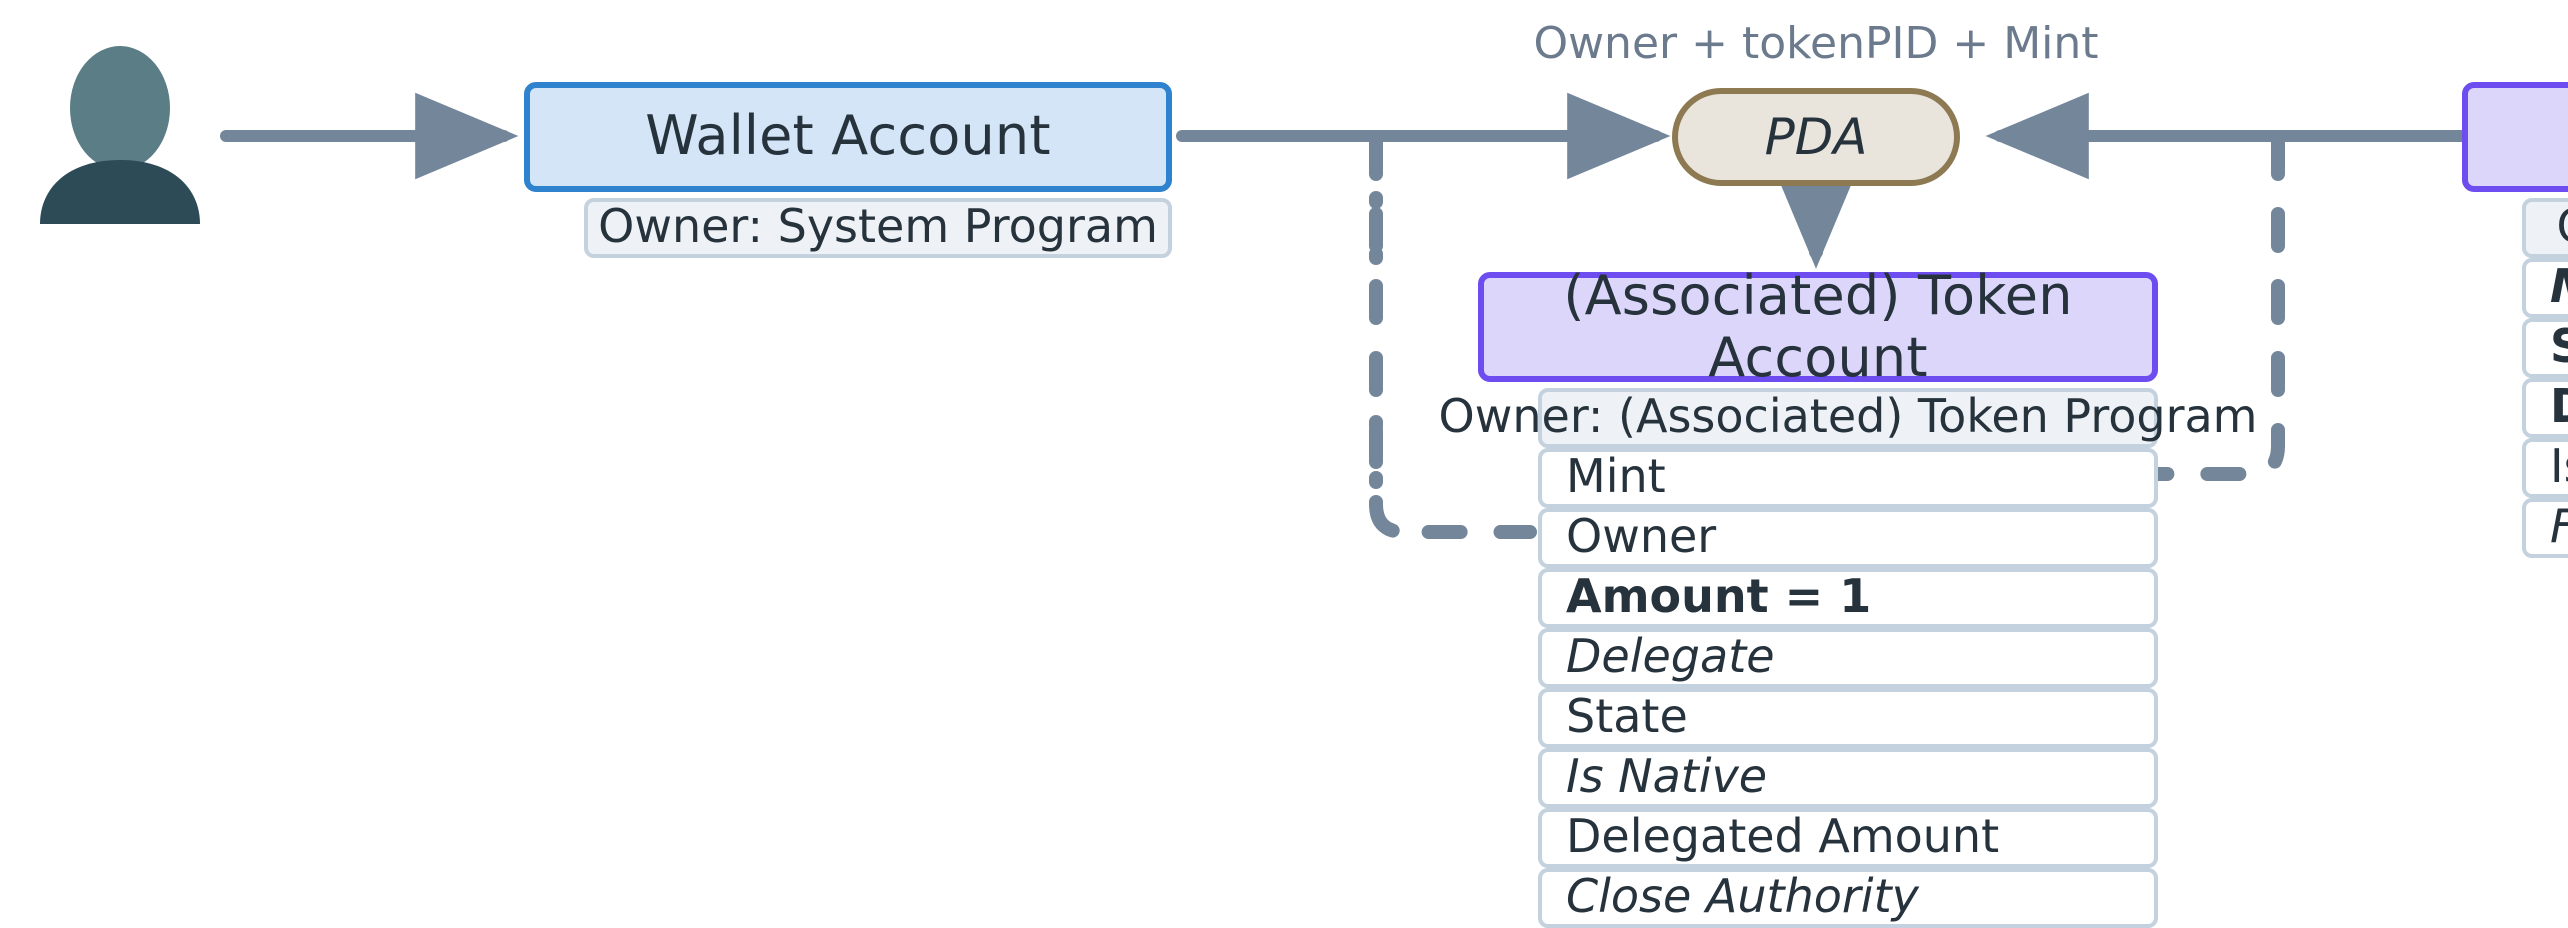  I want to click on token-account-field-row: Owner, so click(1848, 538).